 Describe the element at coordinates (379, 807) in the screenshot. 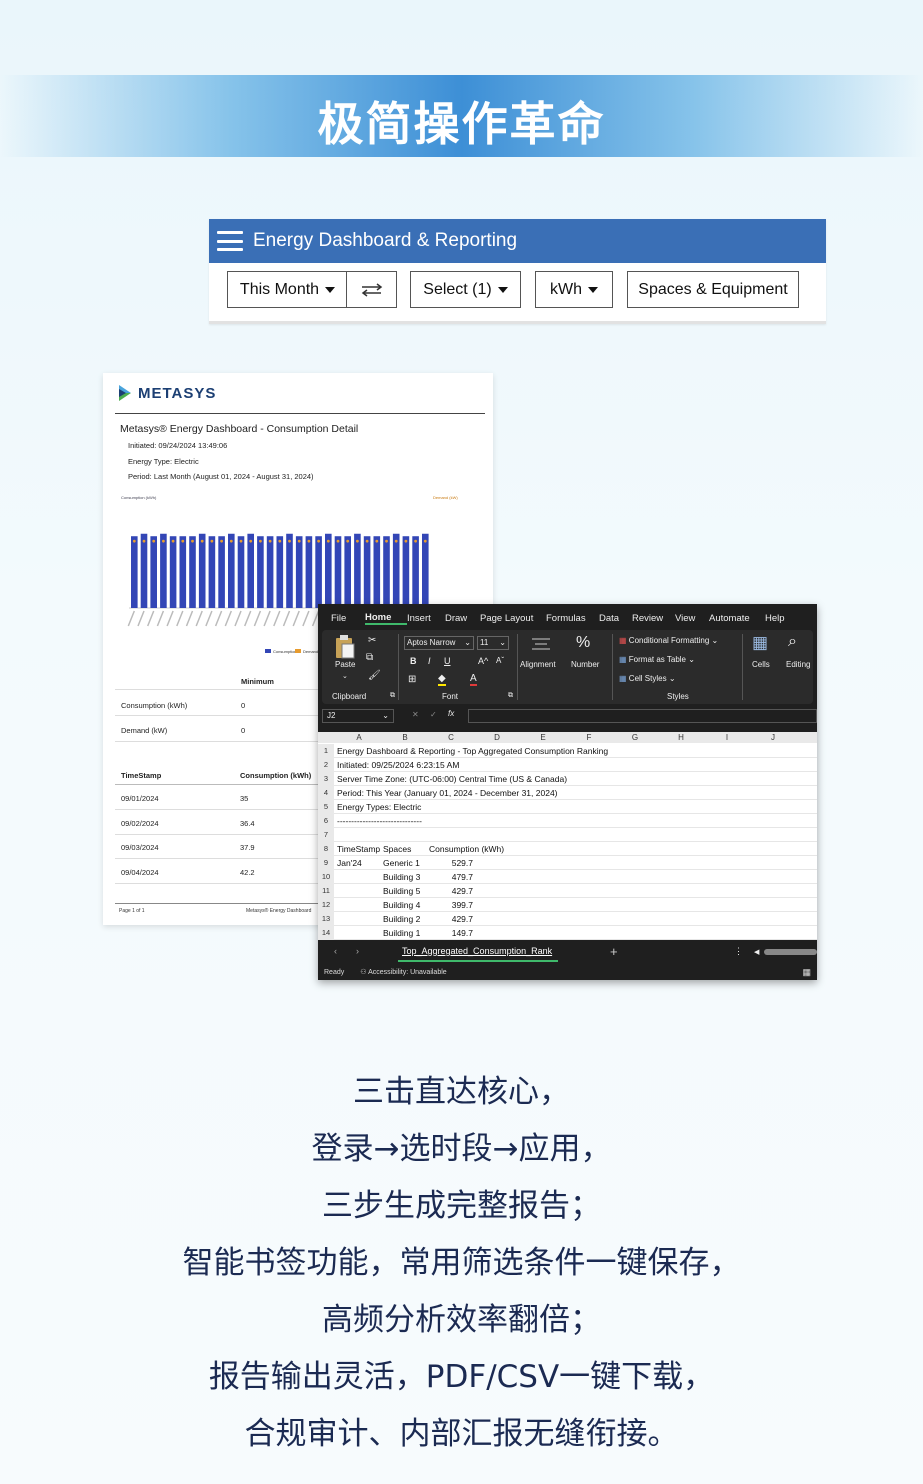

I see `cell-a: Energy Types: Electric` at that location.